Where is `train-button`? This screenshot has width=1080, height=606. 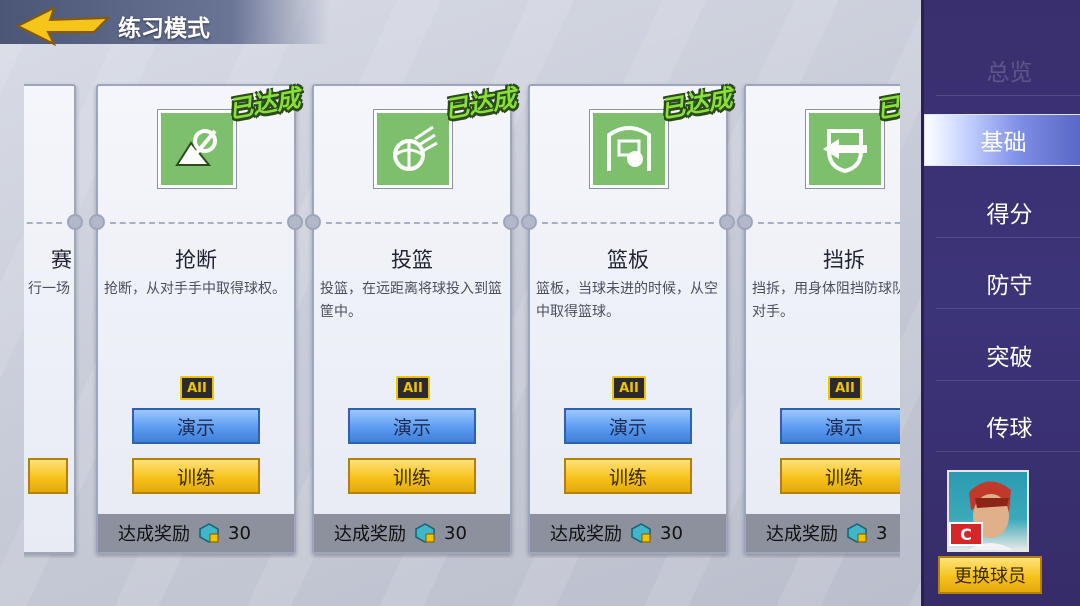
train-button is located at coordinates (48, 476).